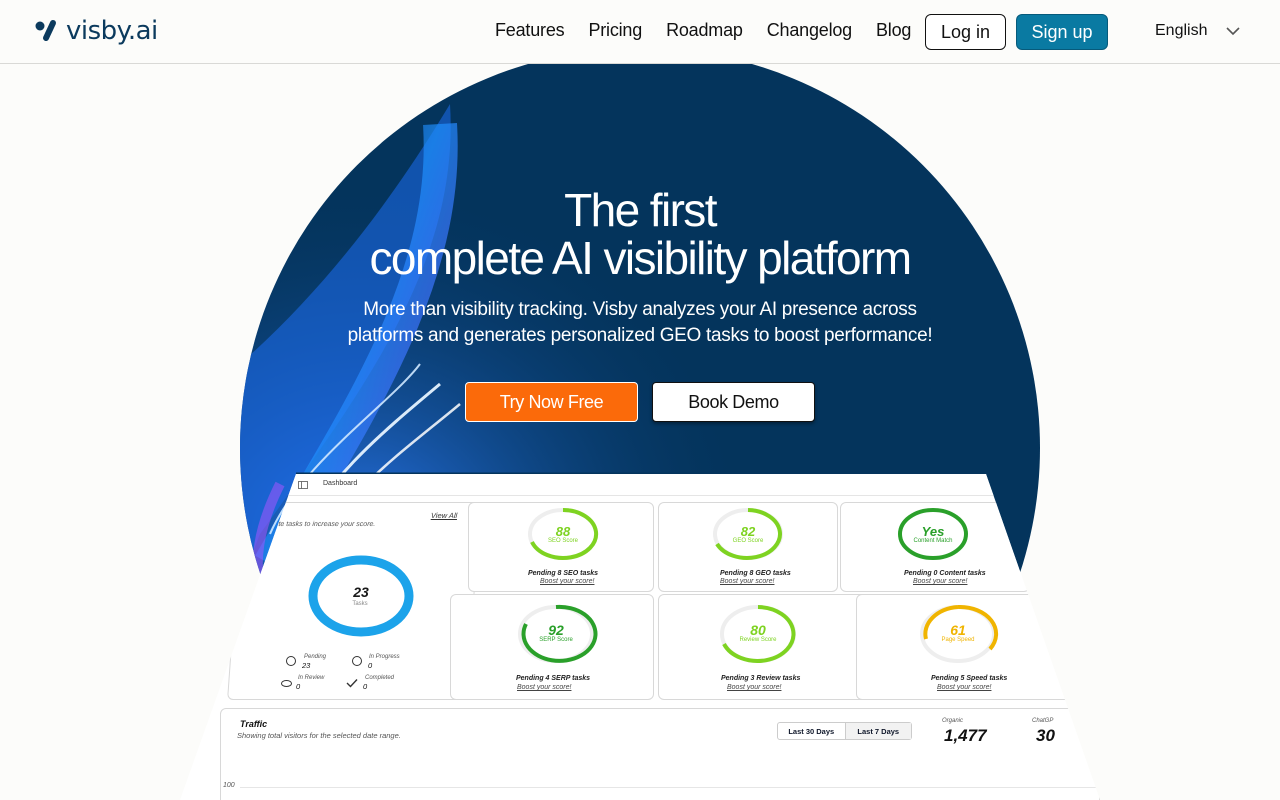  Describe the element at coordinates (670, 787) in the screenshot. I see `traffic-gridline` at that location.